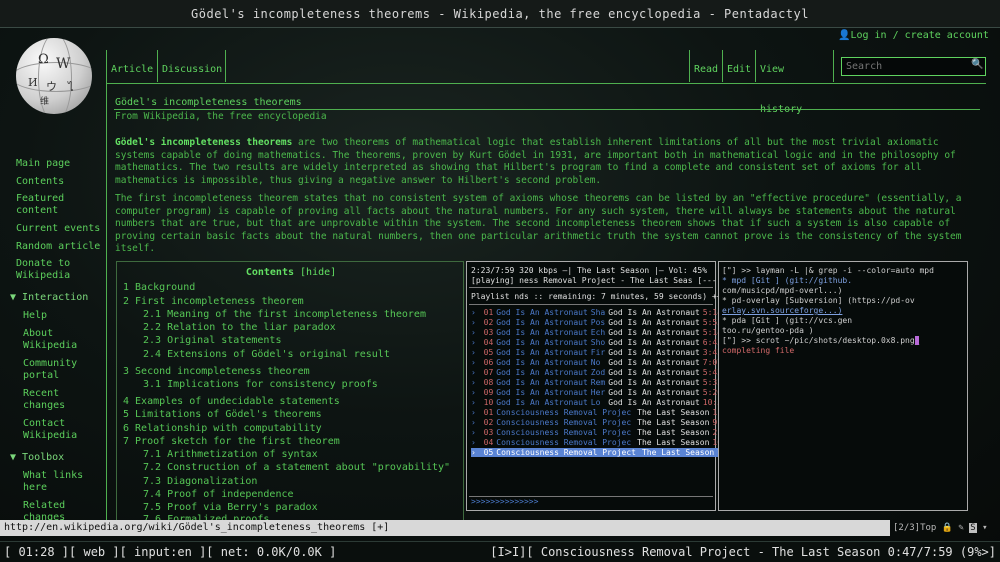  I want to click on toc-item: 7.3 Diagonalization, so click(200, 481).